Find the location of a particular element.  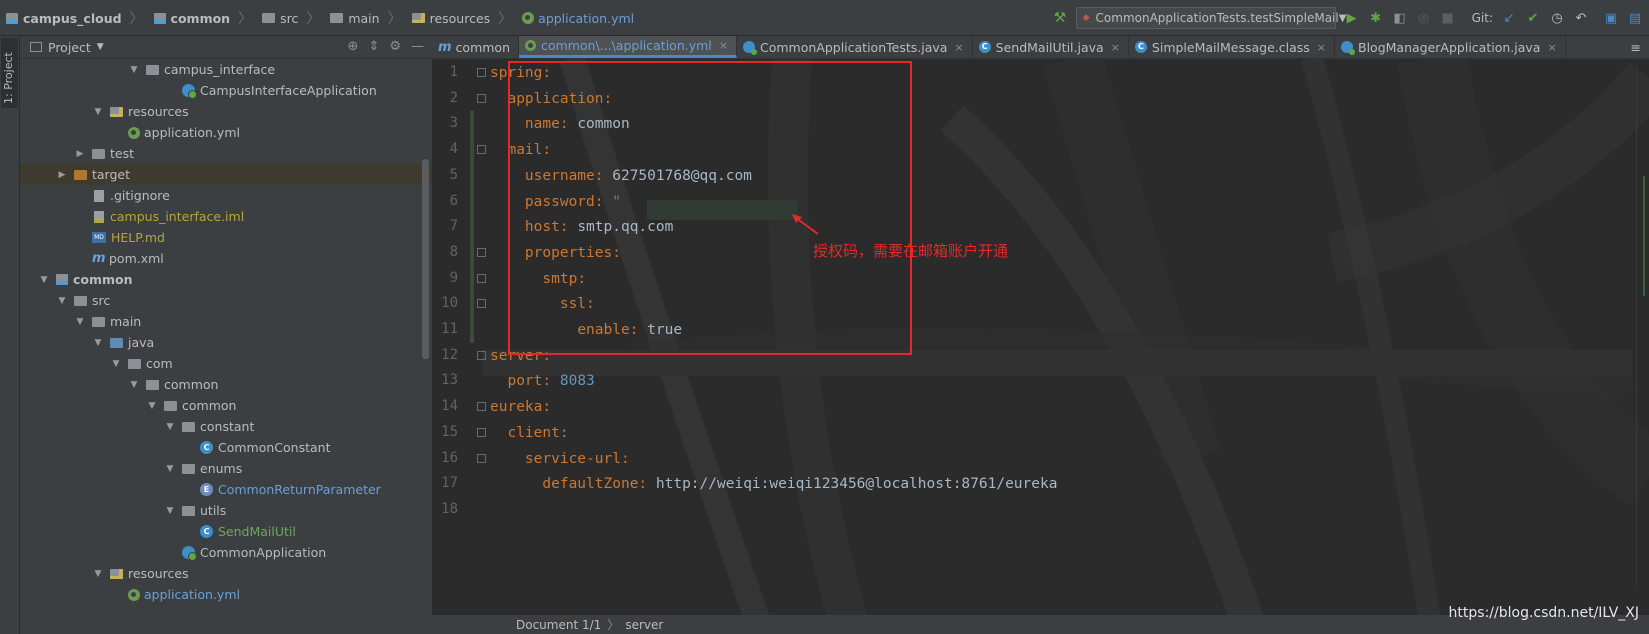

tree-item: C CommonConstant is located at coordinates (226, 447).